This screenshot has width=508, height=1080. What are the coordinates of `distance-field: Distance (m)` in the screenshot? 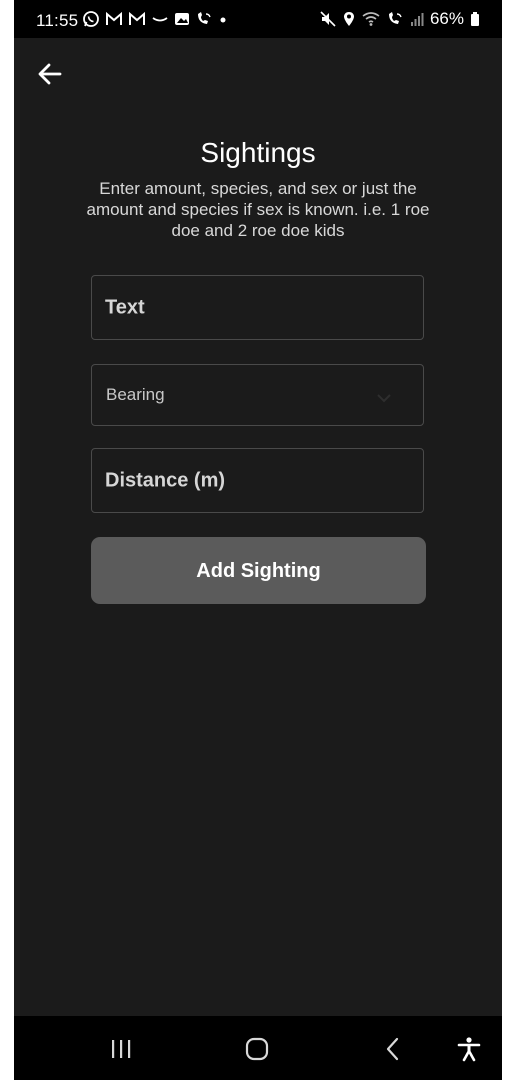 It's located at (257, 480).